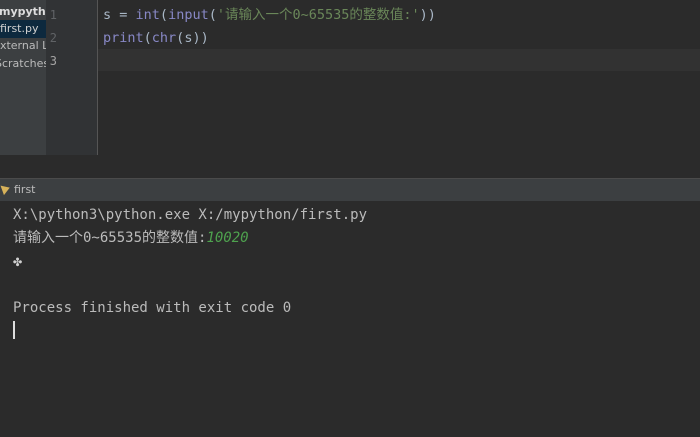  I want to click on console-caret, so click(14, 330).